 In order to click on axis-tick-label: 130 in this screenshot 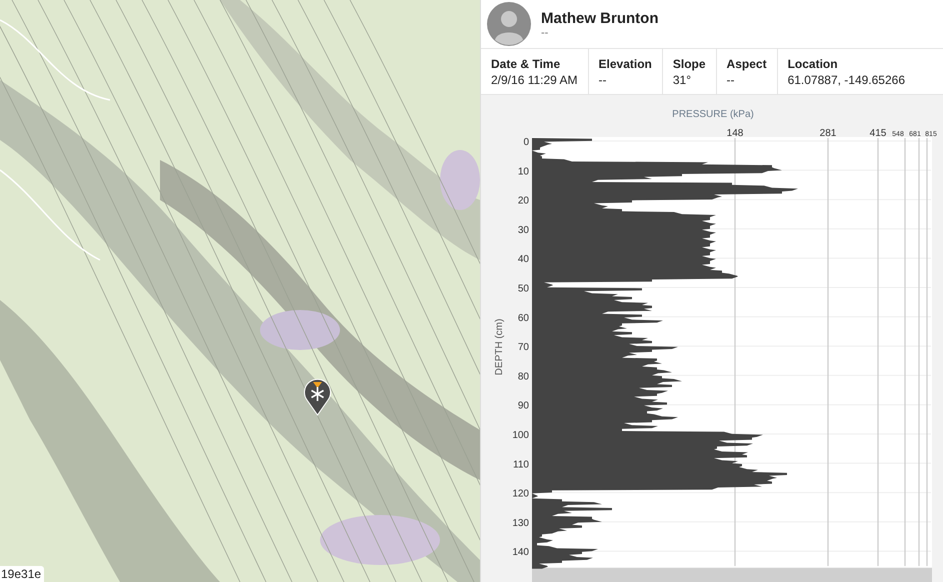, I will do `click(520, 523)`.